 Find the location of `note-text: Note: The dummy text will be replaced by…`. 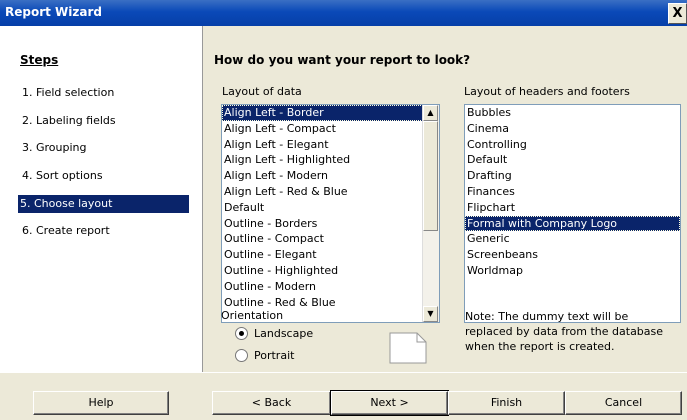

note-text: Note: The dummy text will be replaced by… is located at coordinates (564, 331).